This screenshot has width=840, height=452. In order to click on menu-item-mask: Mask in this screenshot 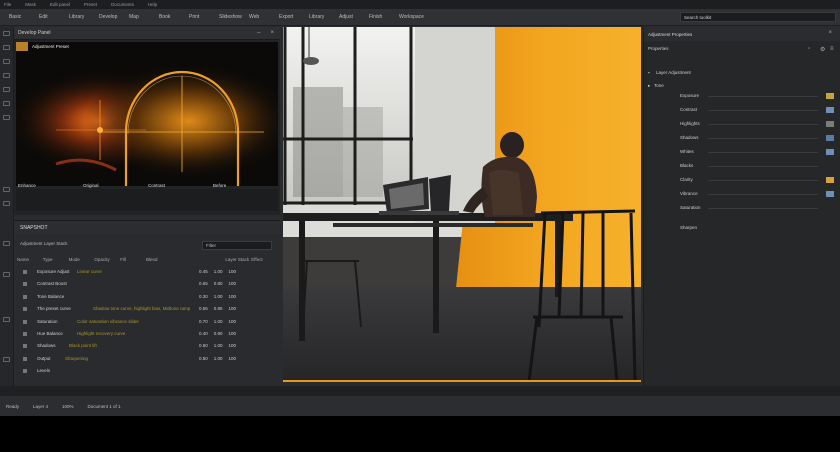, I will do `click(30, 4)`.